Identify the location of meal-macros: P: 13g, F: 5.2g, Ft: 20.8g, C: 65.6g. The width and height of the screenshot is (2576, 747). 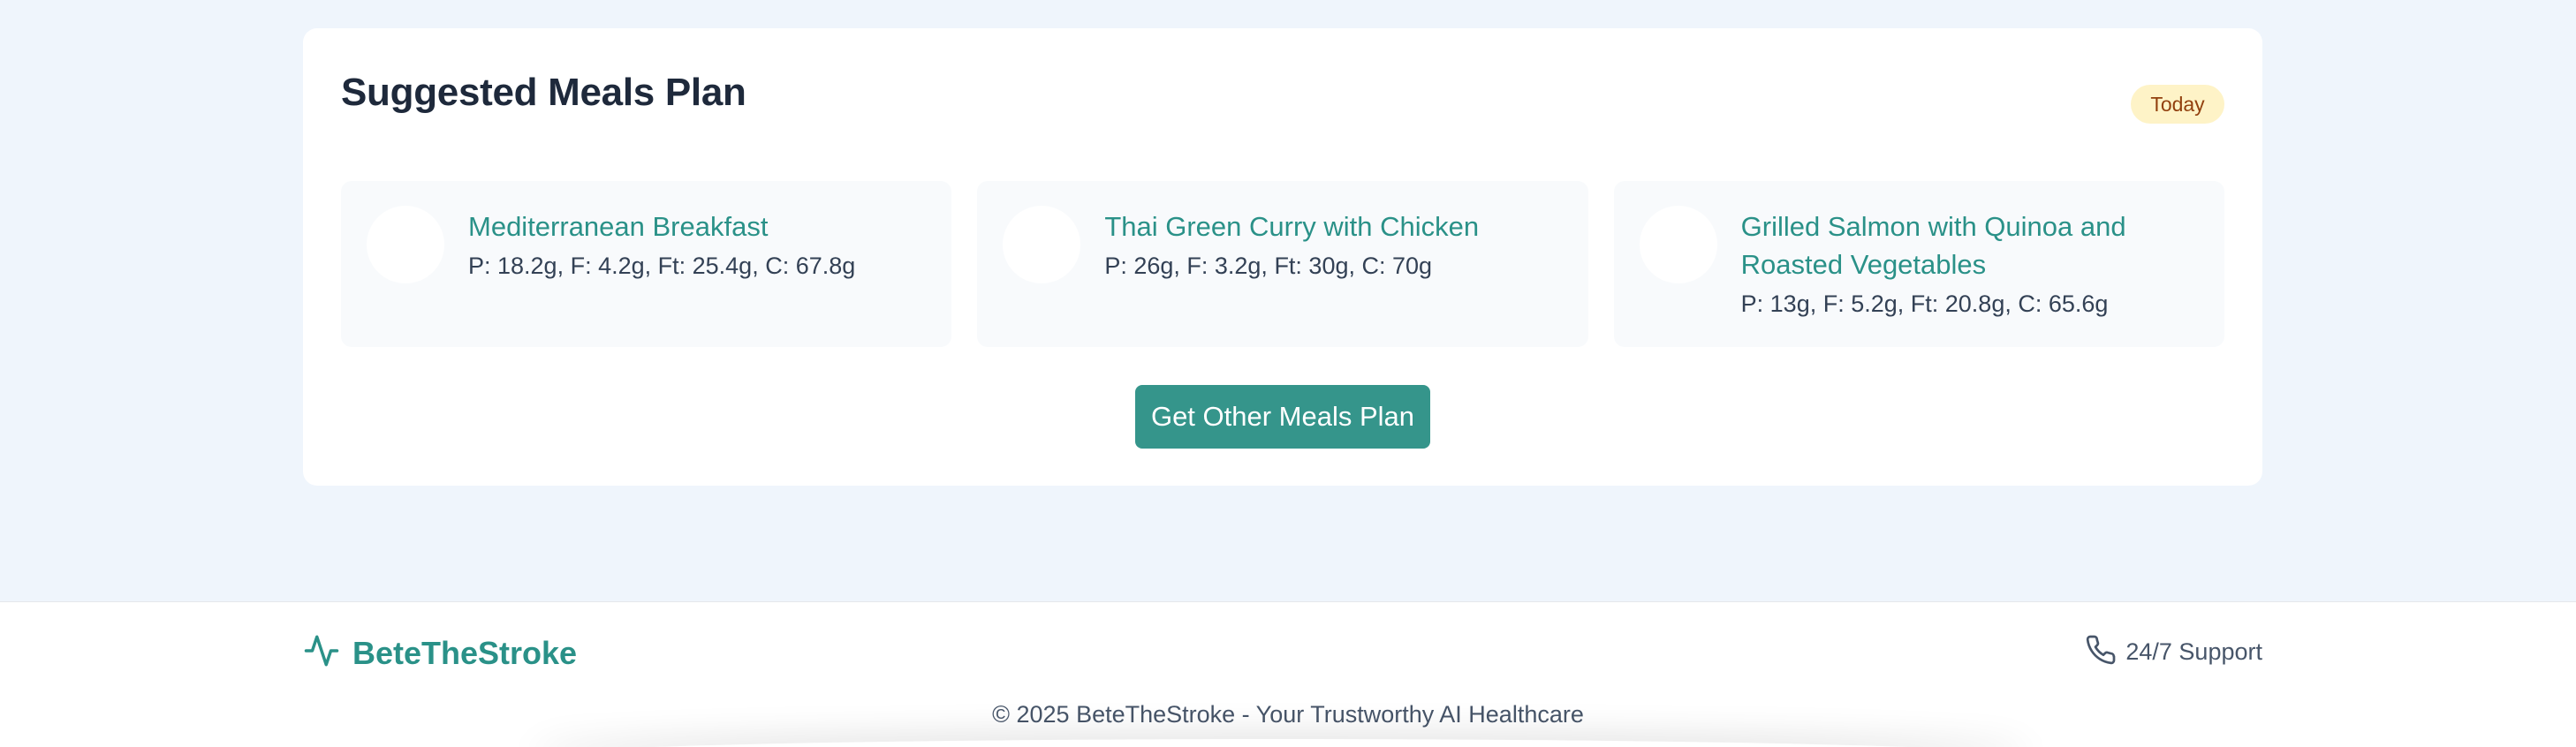
(1925, 304).